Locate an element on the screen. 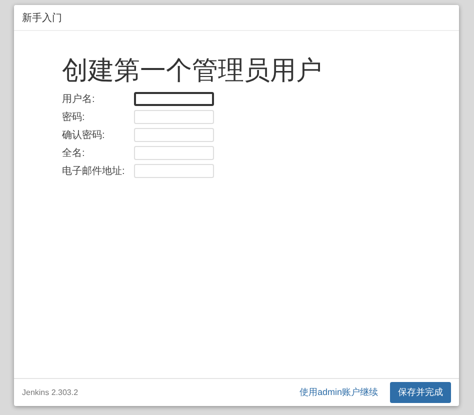 Image resolution: width=474 pixels, height=415 pixels. page-heading: 创建第一个管理员用户 is located at coordinates (192, 70).